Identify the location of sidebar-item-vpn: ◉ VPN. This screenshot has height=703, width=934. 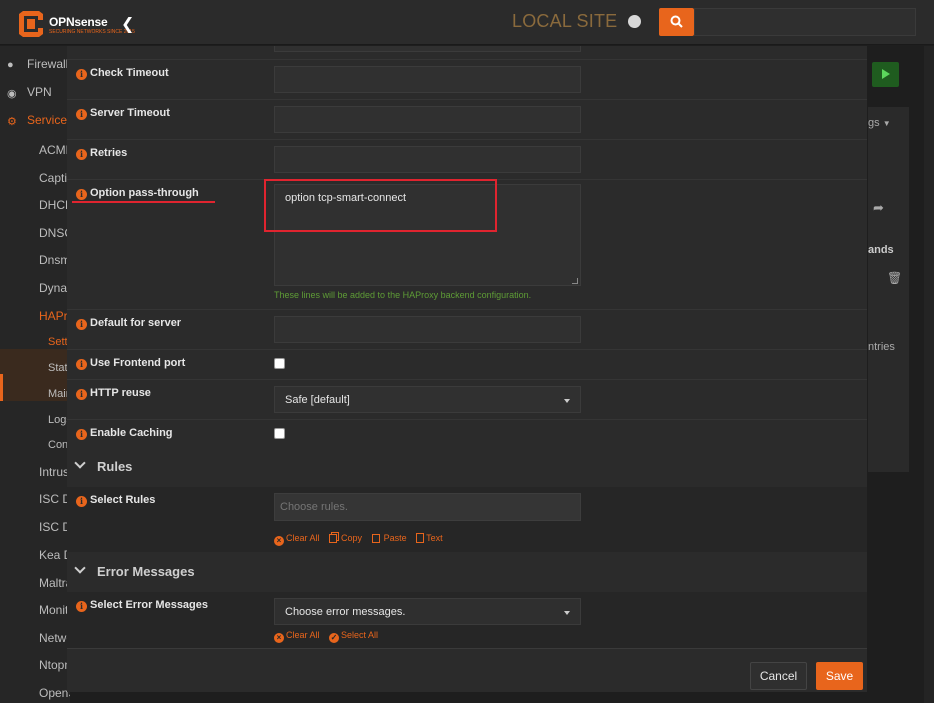
(35, 96).